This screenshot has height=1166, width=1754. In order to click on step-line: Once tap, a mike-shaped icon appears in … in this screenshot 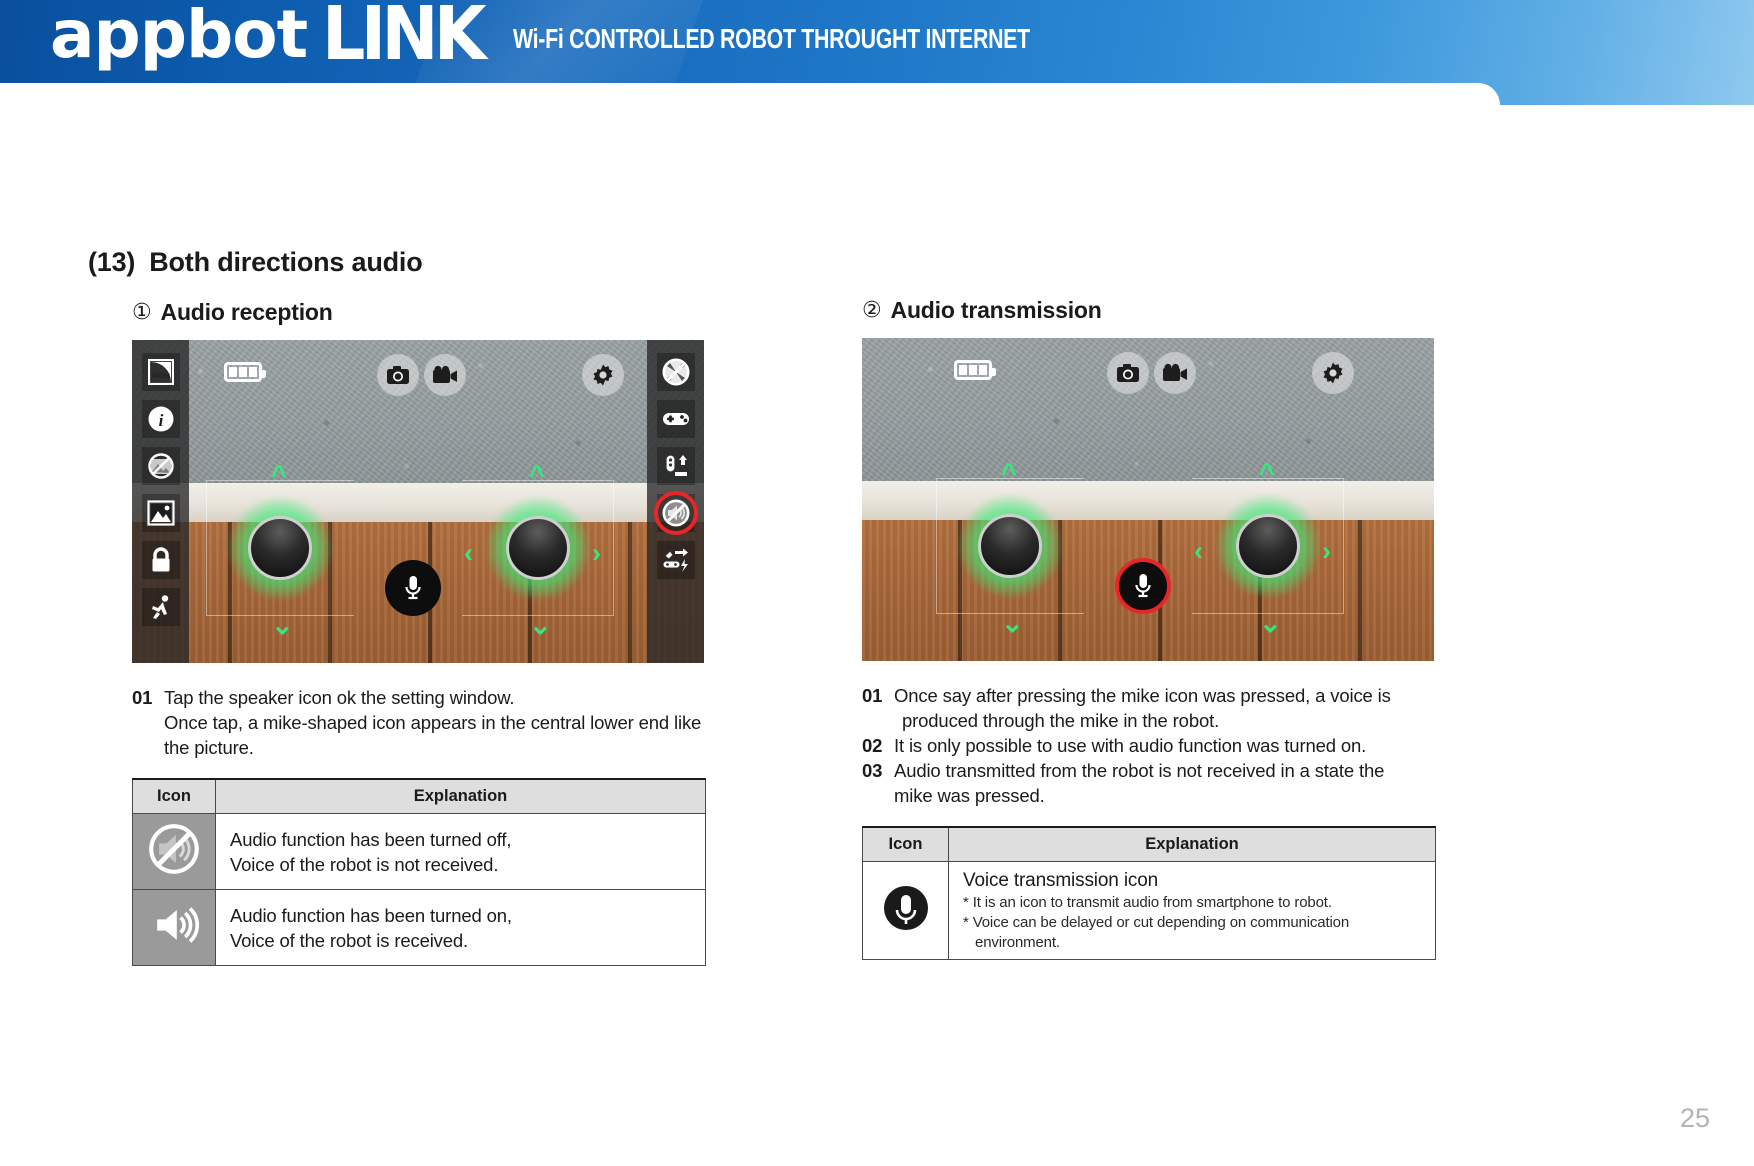, I will do `click(433, 722)`.